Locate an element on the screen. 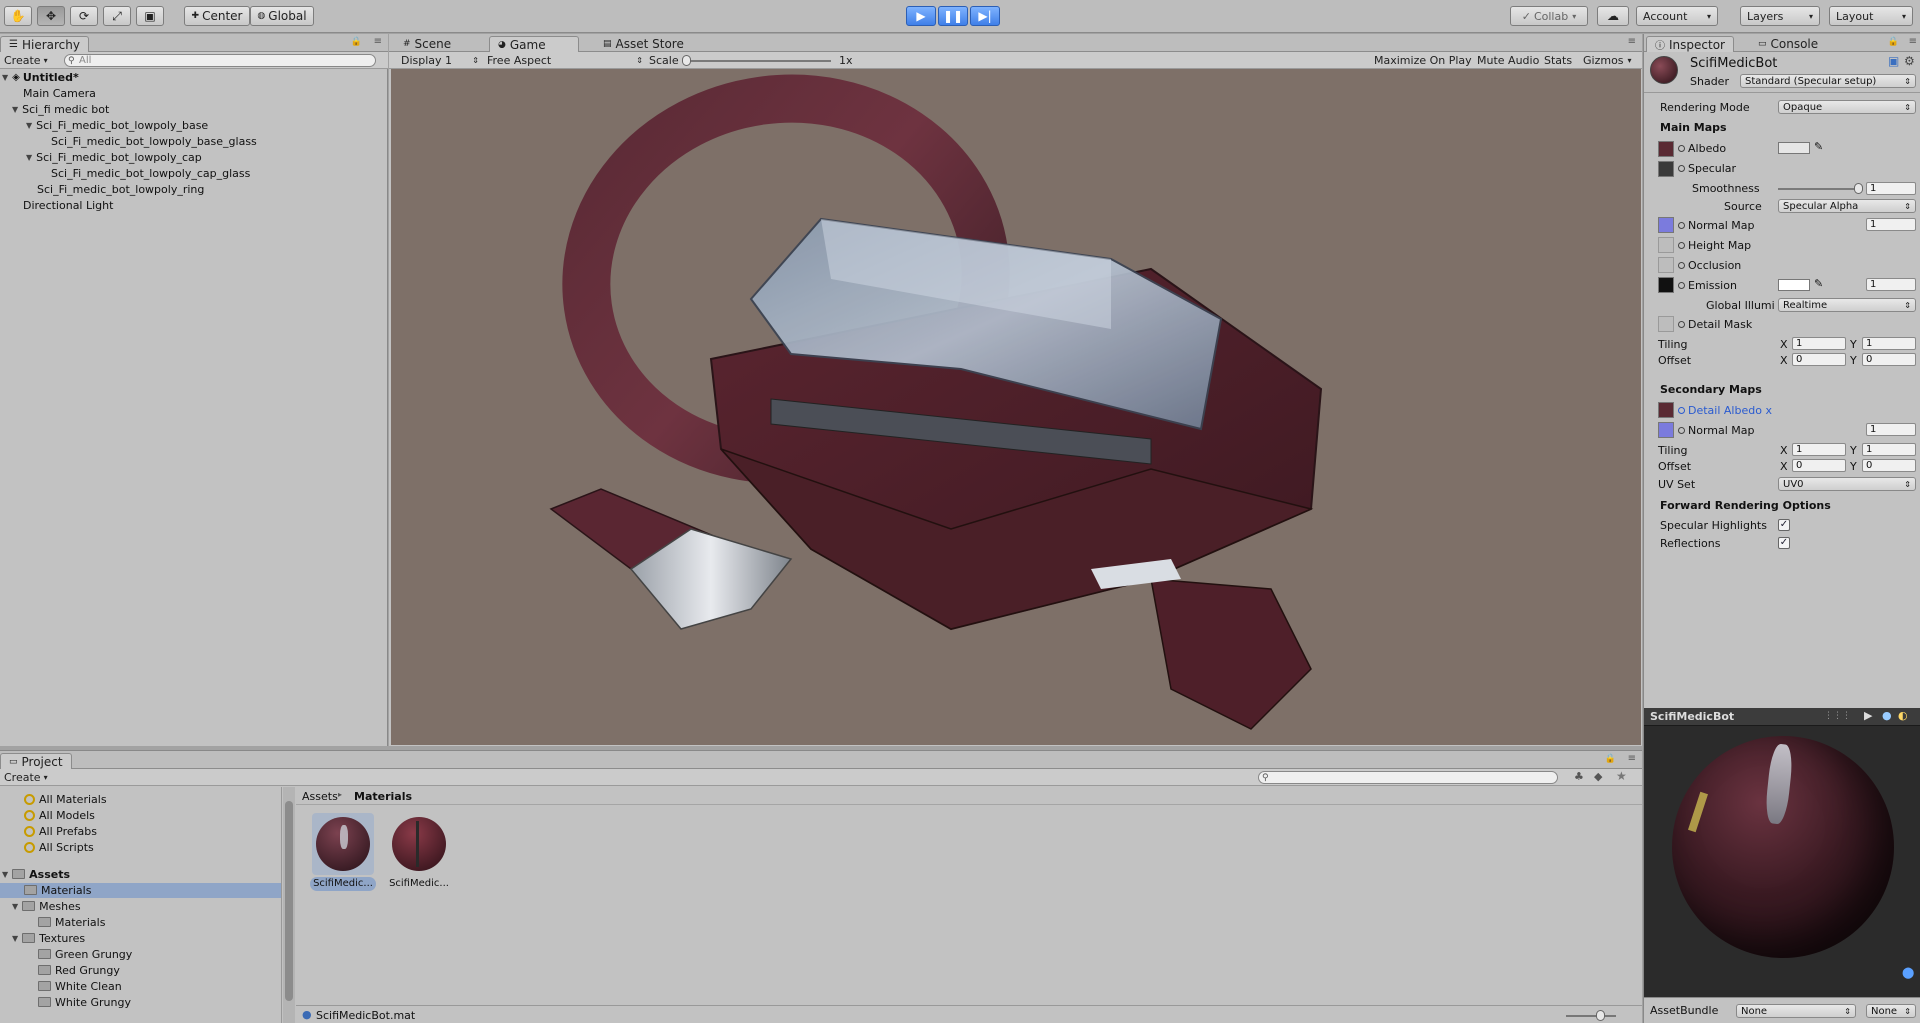  project-tree-item-textures: ▼ Textures is located at coordinates (48, 938).